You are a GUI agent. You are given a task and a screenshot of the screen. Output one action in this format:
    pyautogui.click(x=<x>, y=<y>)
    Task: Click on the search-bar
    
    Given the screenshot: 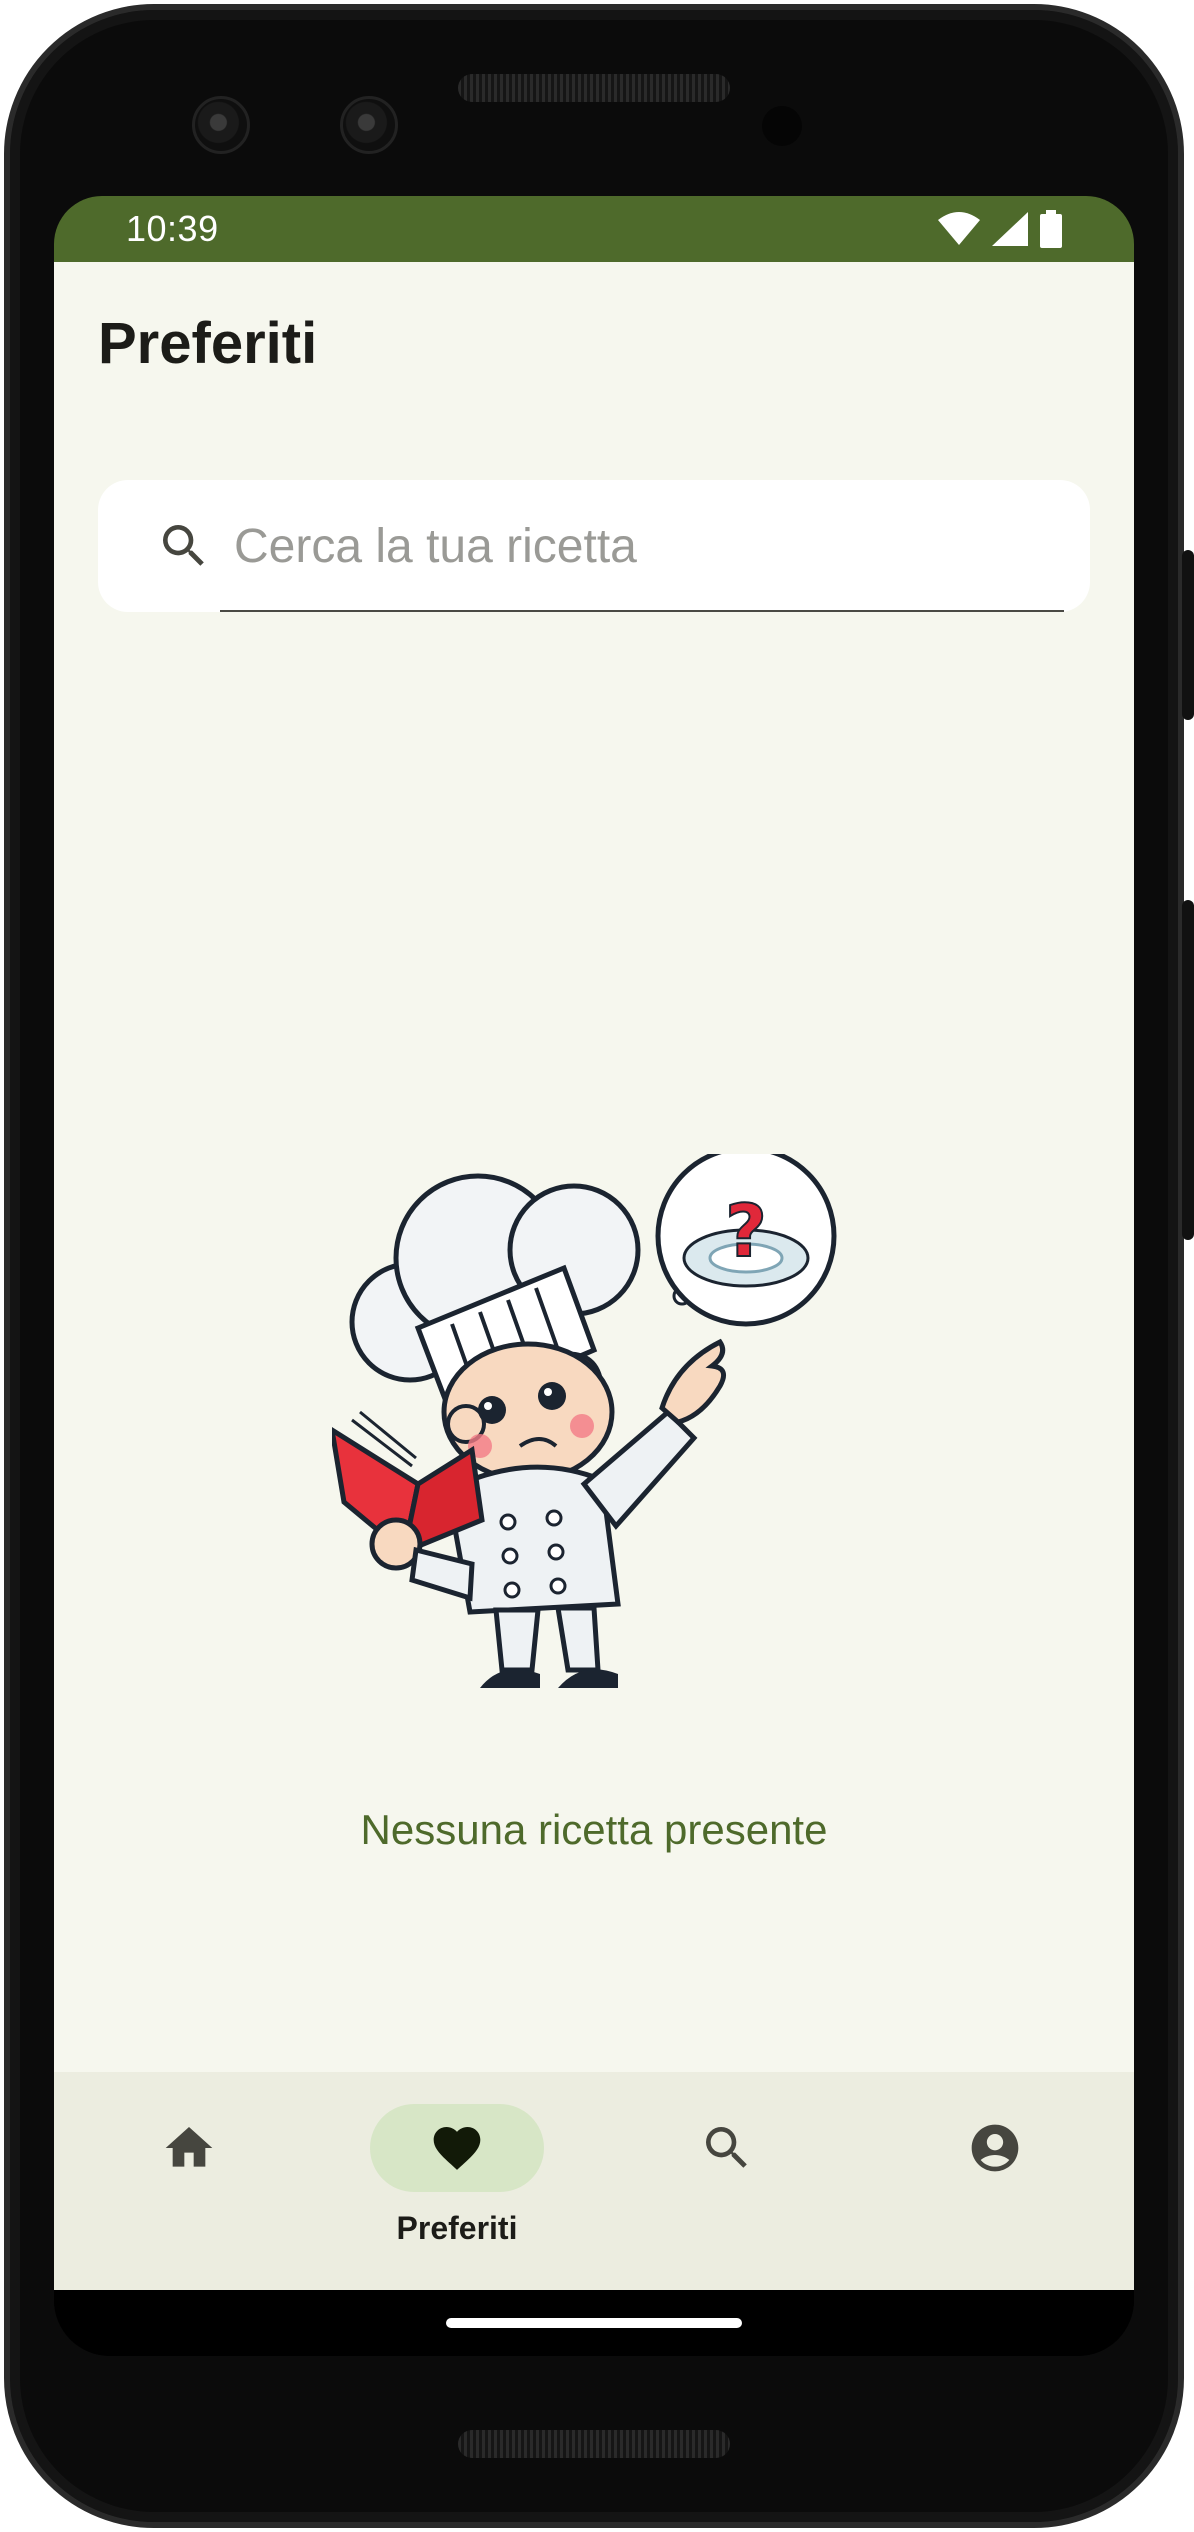 What is the action you would take?
    pyautogui.click(x=594, y=546)
    